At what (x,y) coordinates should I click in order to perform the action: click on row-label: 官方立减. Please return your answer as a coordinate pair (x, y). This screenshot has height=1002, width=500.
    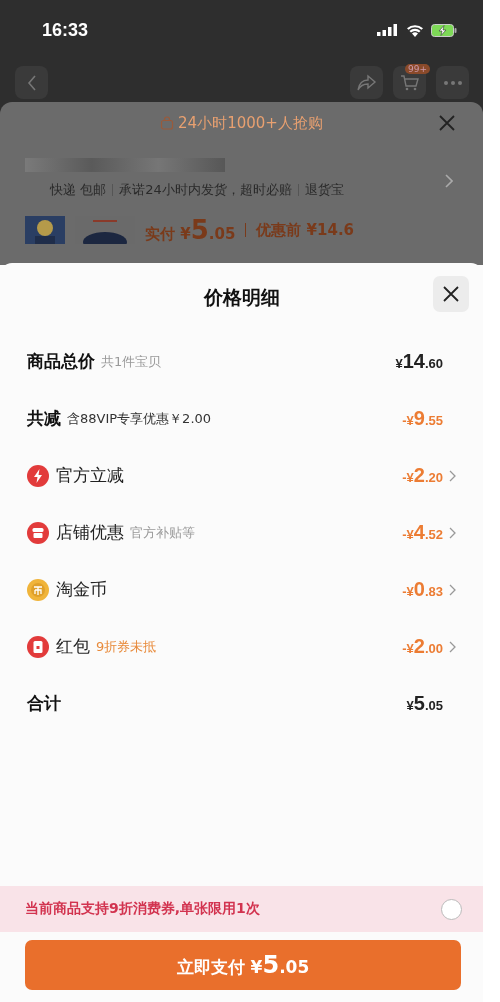
    Looking at the image, I should click on (90, 475).